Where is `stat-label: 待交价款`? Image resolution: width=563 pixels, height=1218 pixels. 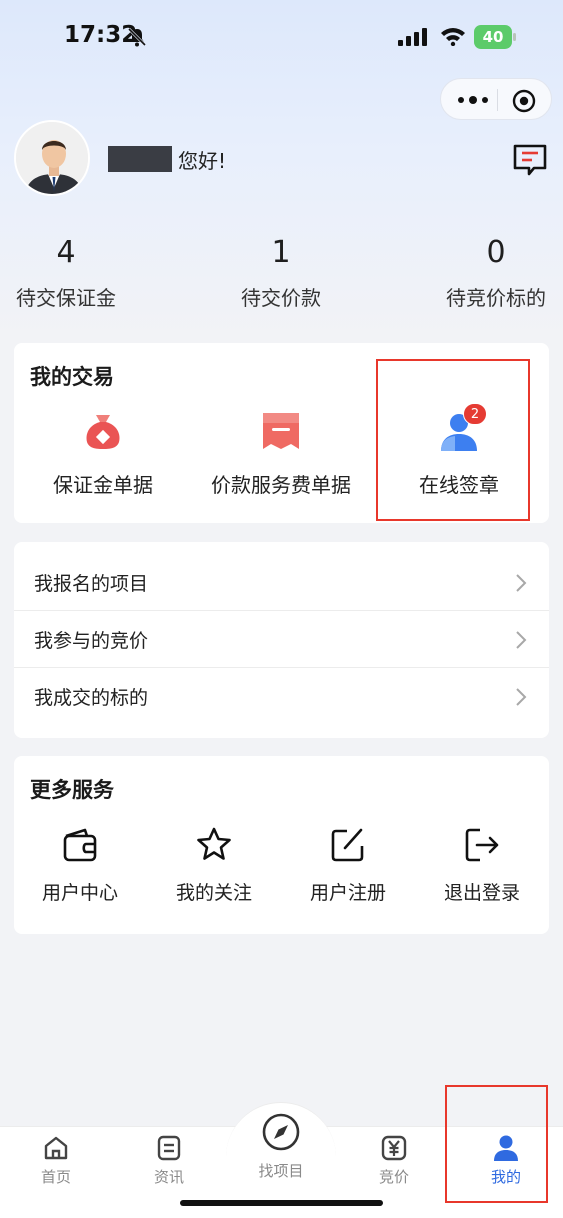 stat-label: 待交价款 is located at coordinates (281, 298).